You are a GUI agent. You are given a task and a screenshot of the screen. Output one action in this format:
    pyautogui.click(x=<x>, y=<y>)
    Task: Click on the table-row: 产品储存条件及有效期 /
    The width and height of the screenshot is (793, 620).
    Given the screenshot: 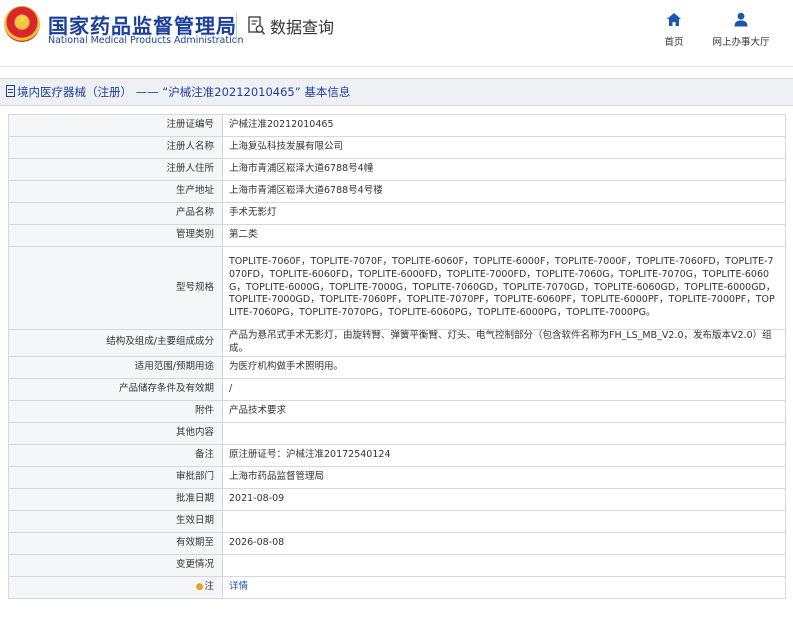 What is the action you would take?
    pyautogui.click(x=397, y=389)
    